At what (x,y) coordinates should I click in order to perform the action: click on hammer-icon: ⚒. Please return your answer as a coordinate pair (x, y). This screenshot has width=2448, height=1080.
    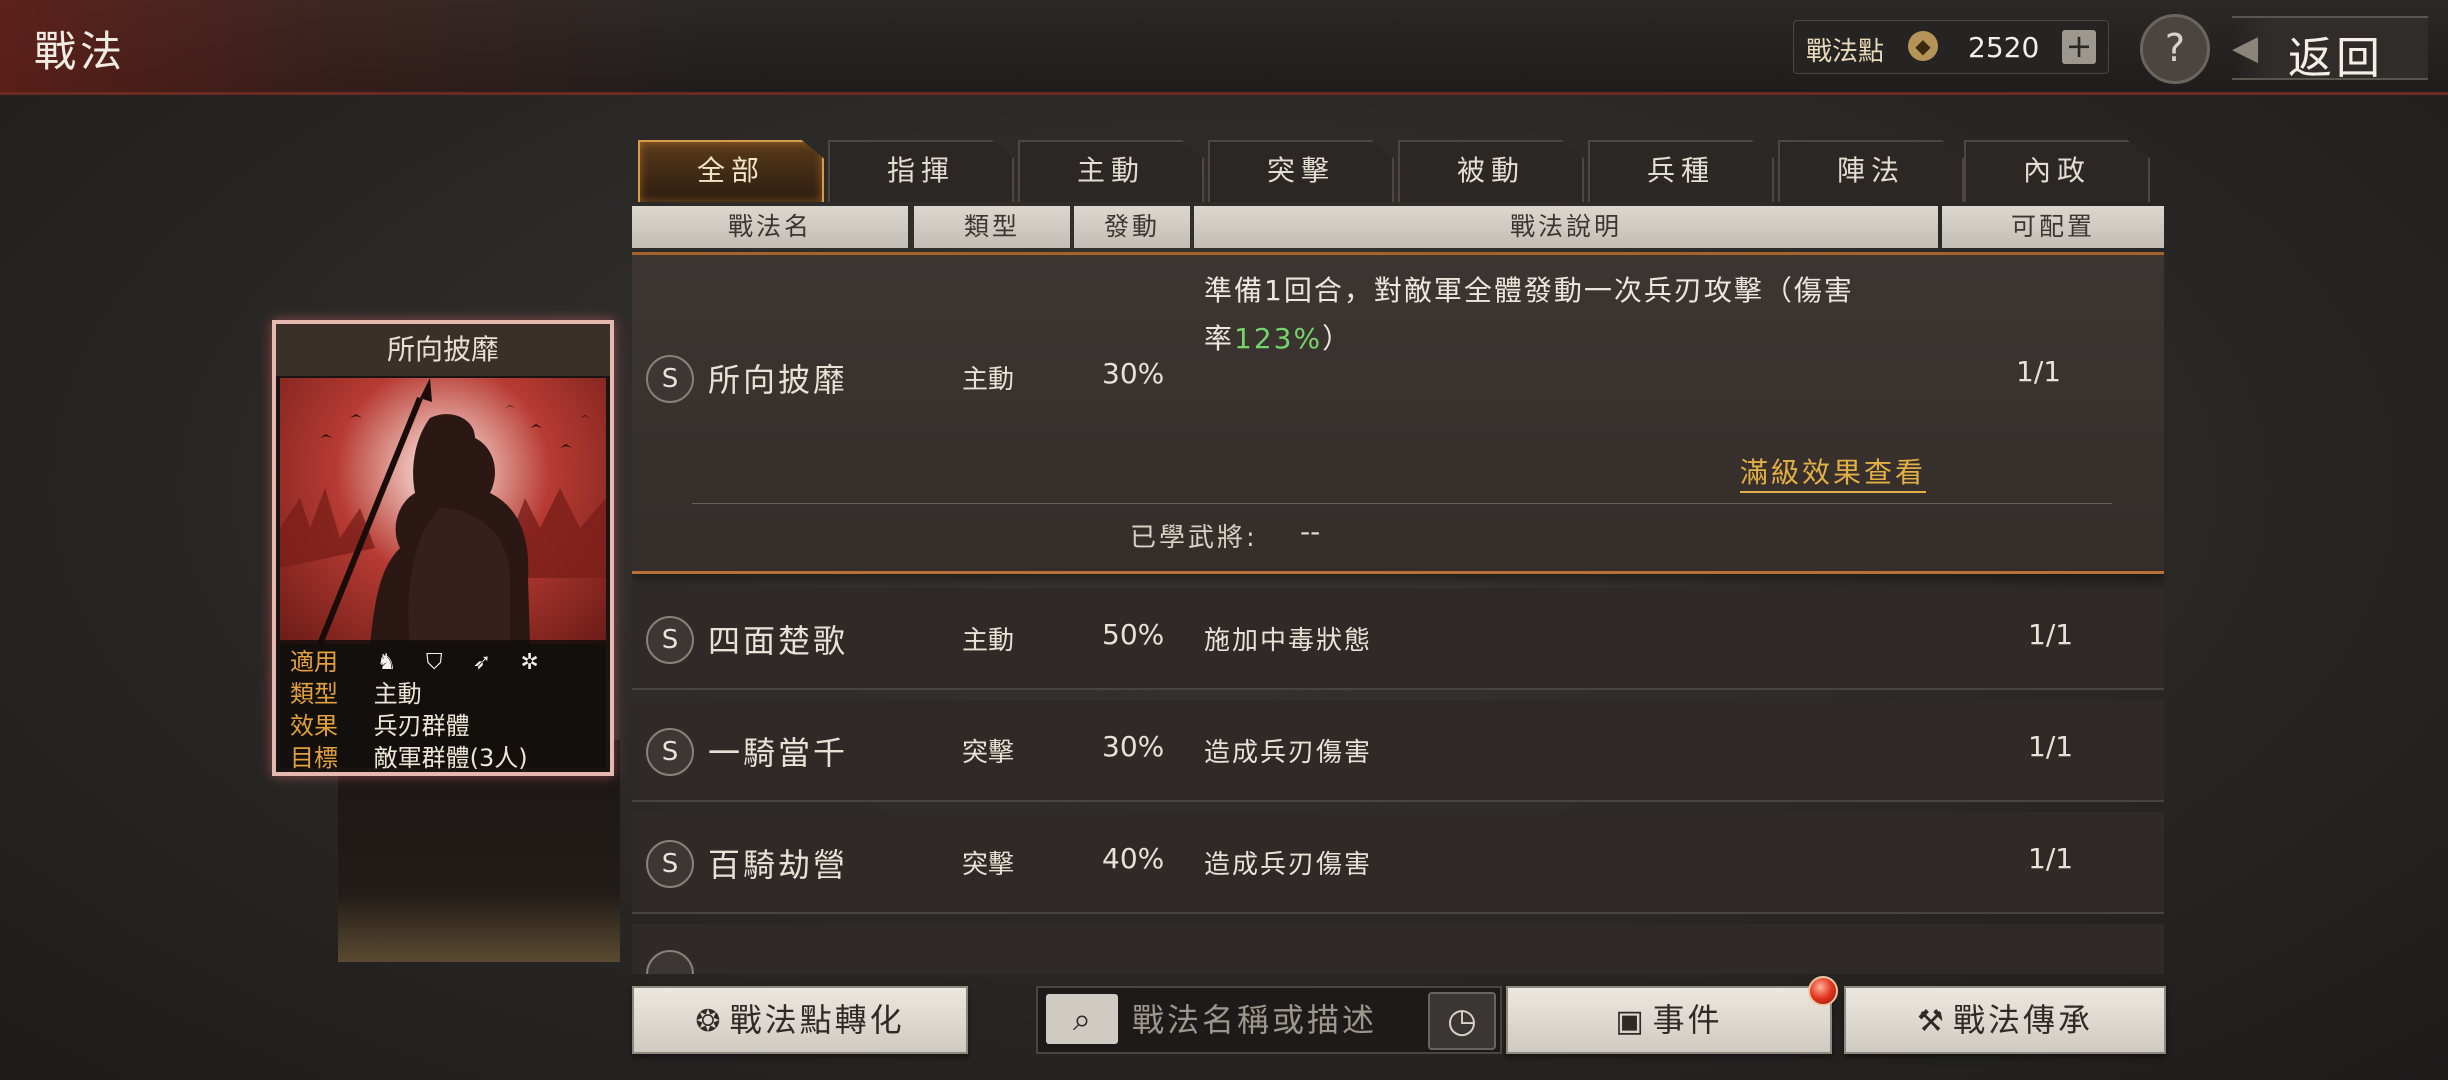
    Looking at the image, I should click on (1932, 1021).